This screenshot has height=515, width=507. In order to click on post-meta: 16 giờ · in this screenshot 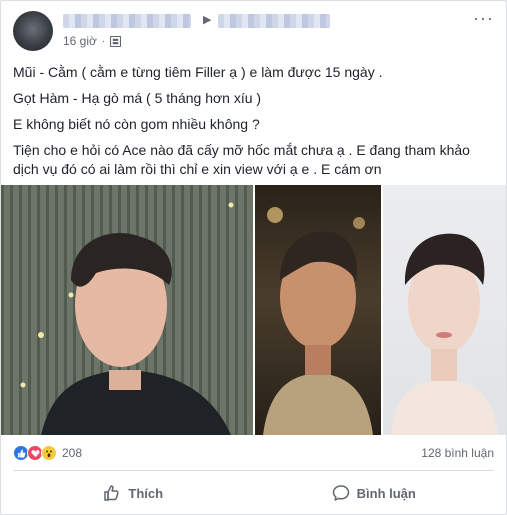, I will do `click(92, 41)`.